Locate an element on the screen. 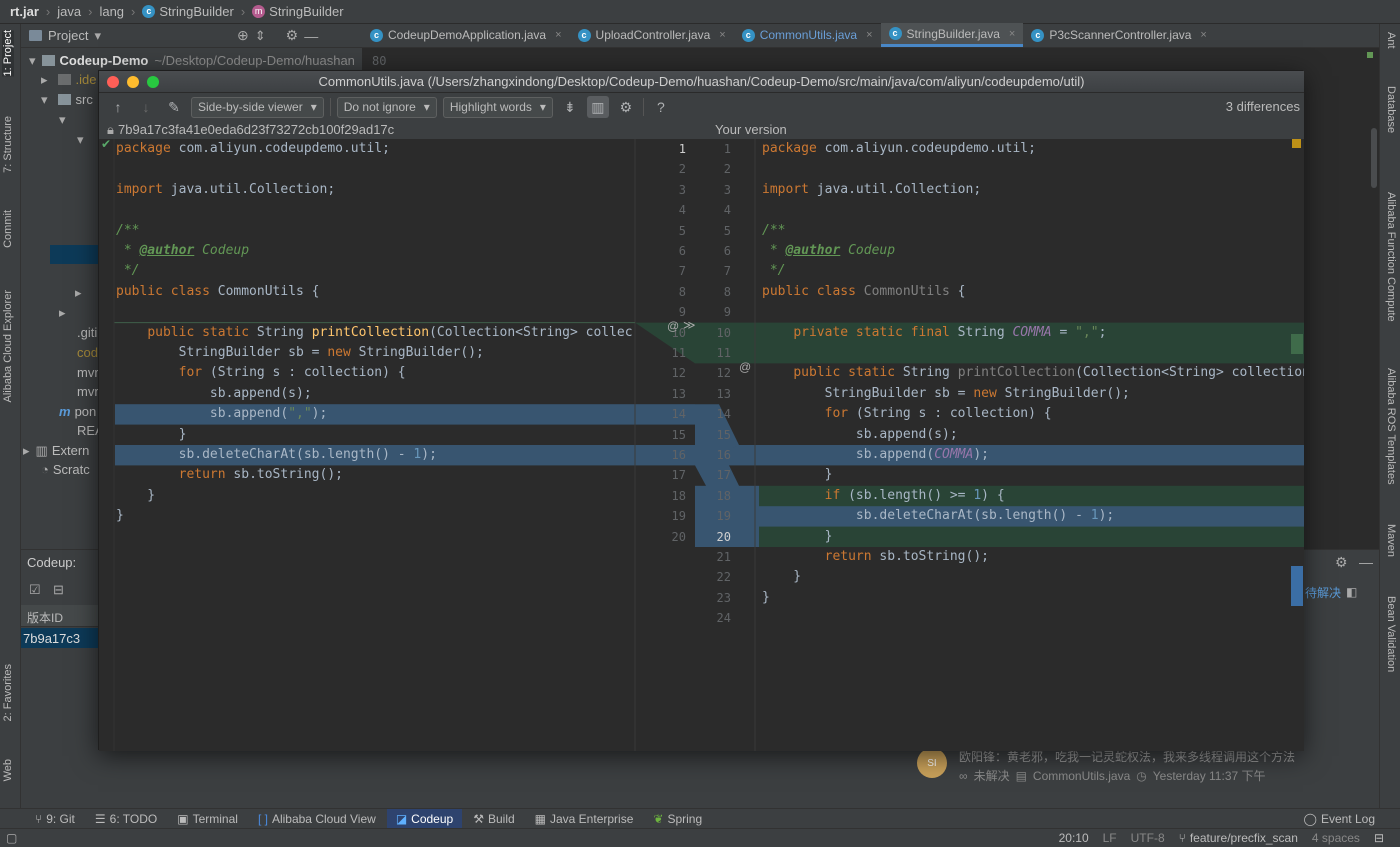  tab-project: 1: Project is located at coordinates (8, 53).